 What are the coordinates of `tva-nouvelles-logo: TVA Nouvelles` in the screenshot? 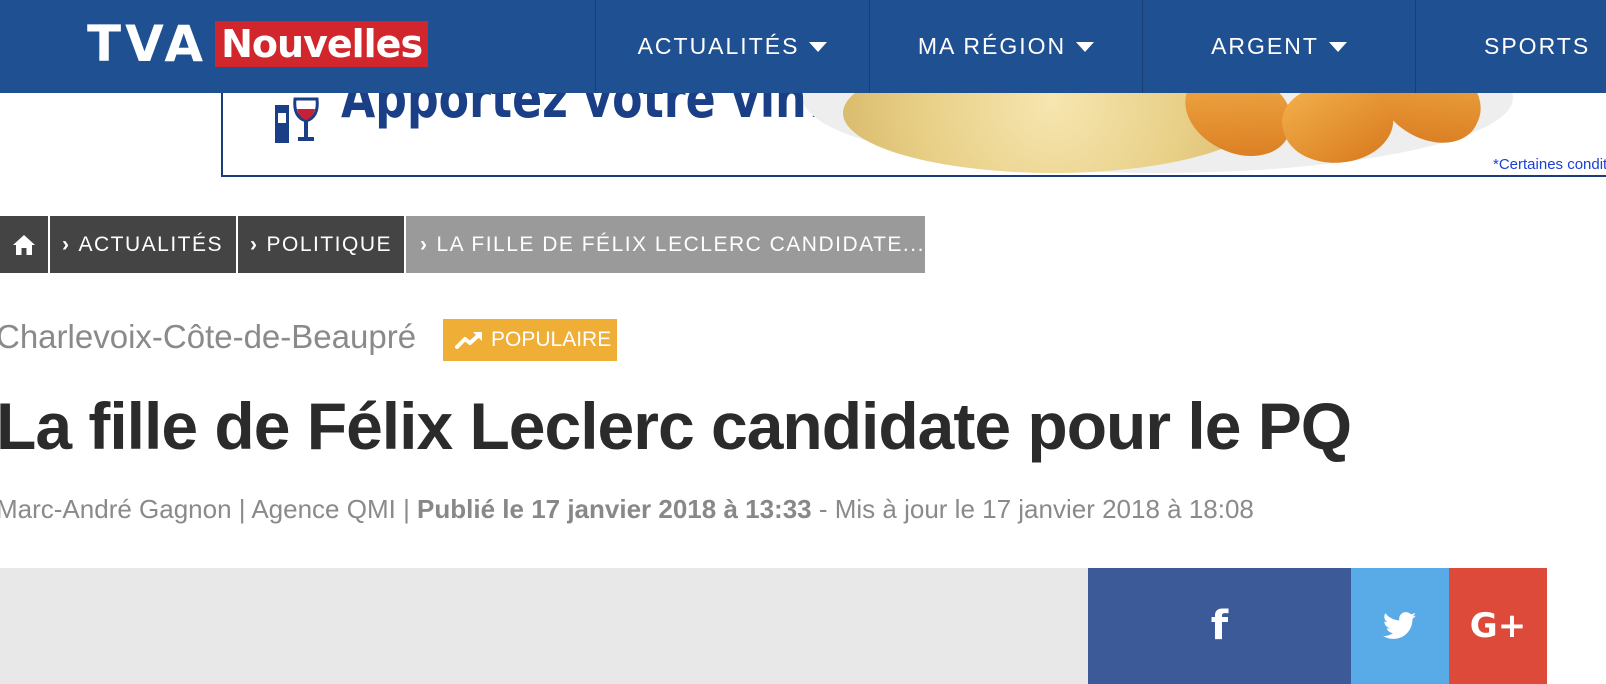 It's located at (258, 44).